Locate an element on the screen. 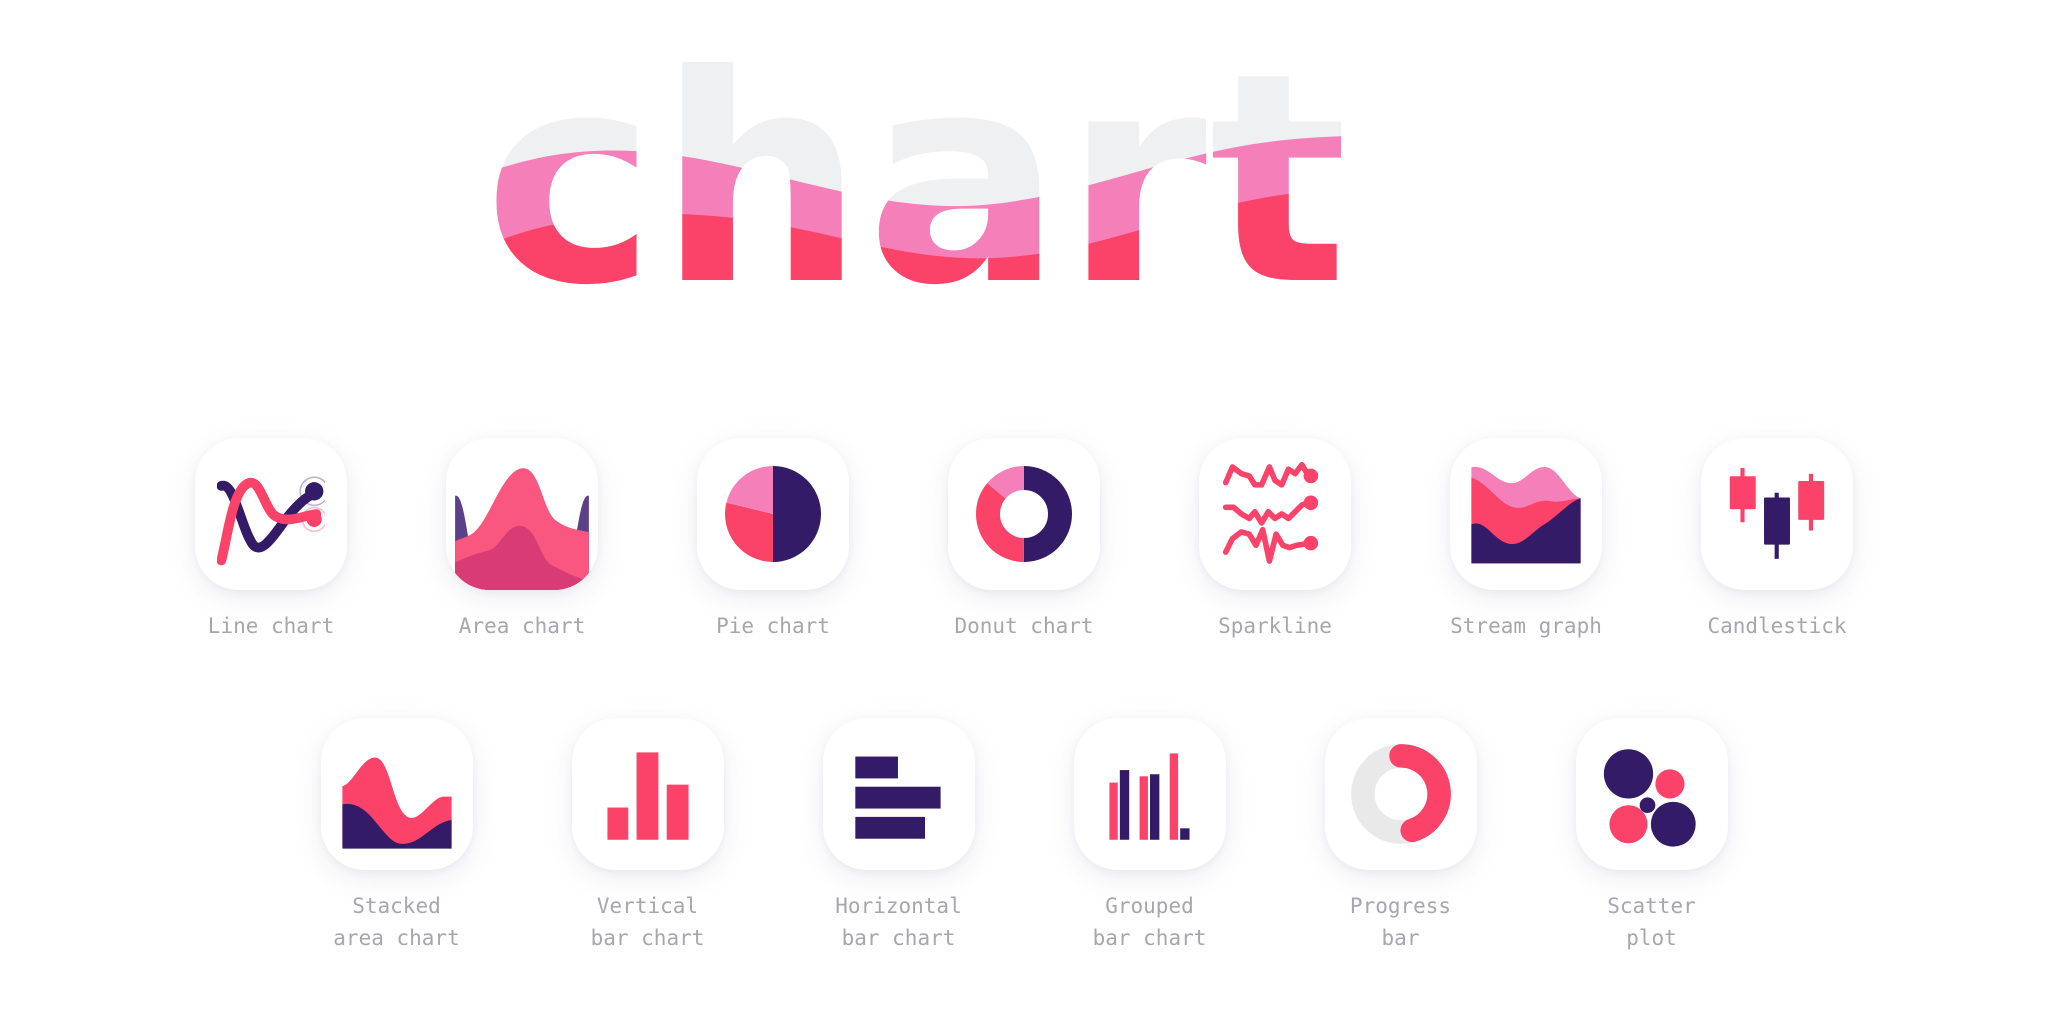 This screenshot has width=2048, height=1024. line-chart-card is located at coordinates (271, 514).